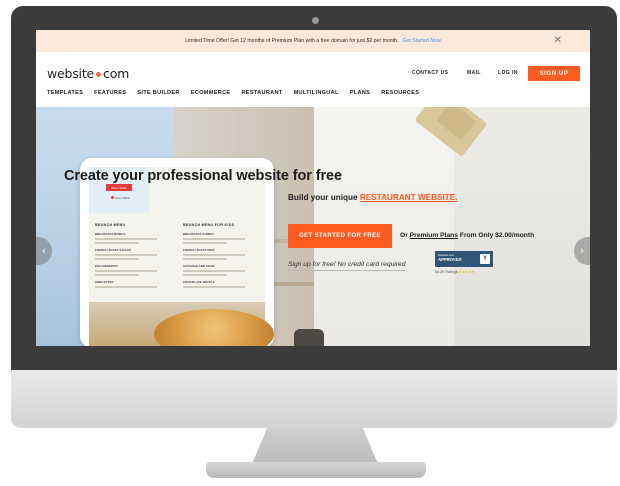 This screenshot has height=486, width=620. I want to click on tablet-order-button: Place Order, so click(119, 187).